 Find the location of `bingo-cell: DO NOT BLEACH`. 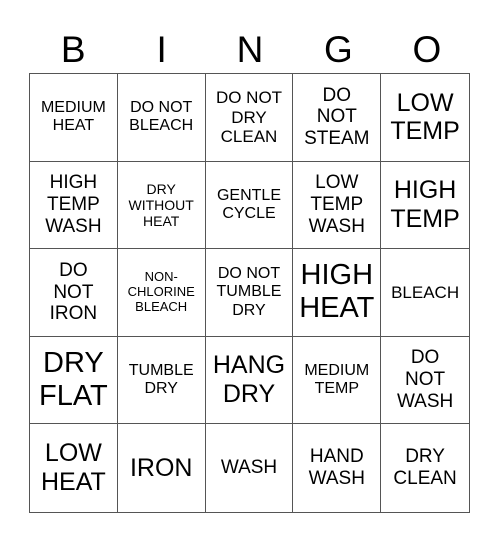

bingo-cell: DO NOT BLEACH is located at coordinates (161, 118).